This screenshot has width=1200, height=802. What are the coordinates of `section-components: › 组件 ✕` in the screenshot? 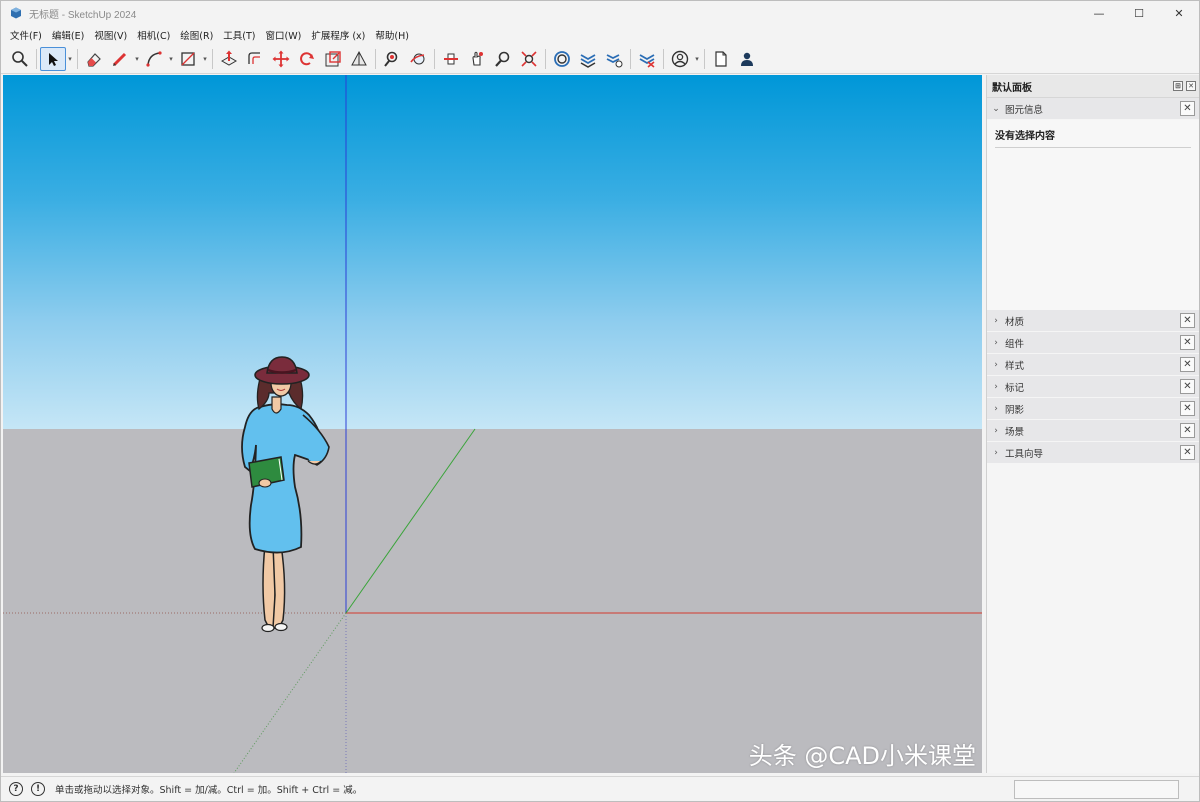 It's located at (1093, 343).